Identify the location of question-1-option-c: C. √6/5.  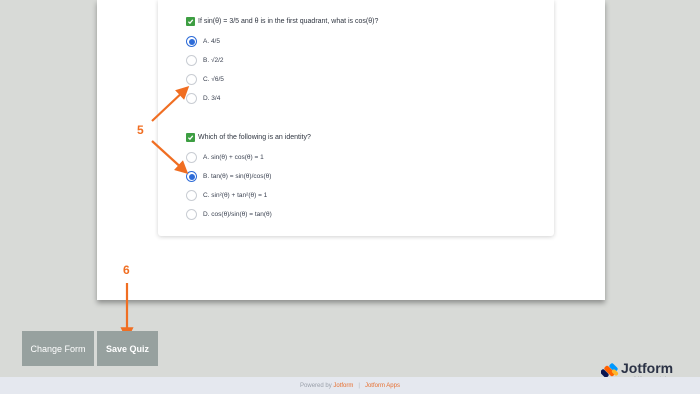
(205, 79).